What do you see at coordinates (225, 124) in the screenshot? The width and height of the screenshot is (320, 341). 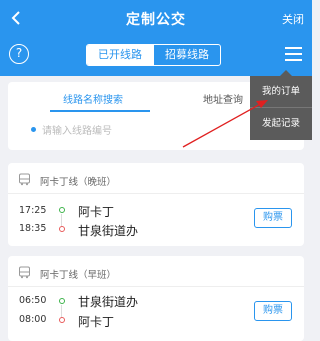 I see `annotation-arrow` at bounding box center [225, 124].